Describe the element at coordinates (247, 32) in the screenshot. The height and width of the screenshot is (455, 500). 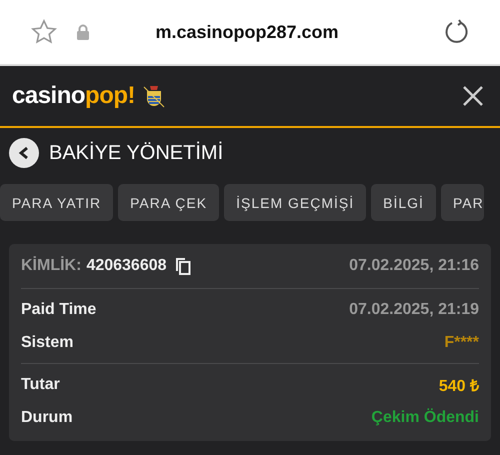
I see `address-bar-url: m.casinopop287.com` at that location.